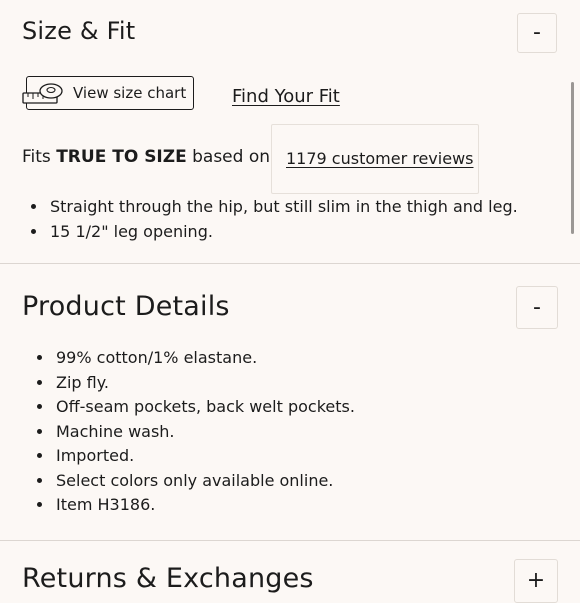 The image size is (580, 603). What do you see at coordinates (204, 407) in the screenshot?
I see `list-item: Off-seam pockets, back welt pockets.` at bounding box center [204, 407].